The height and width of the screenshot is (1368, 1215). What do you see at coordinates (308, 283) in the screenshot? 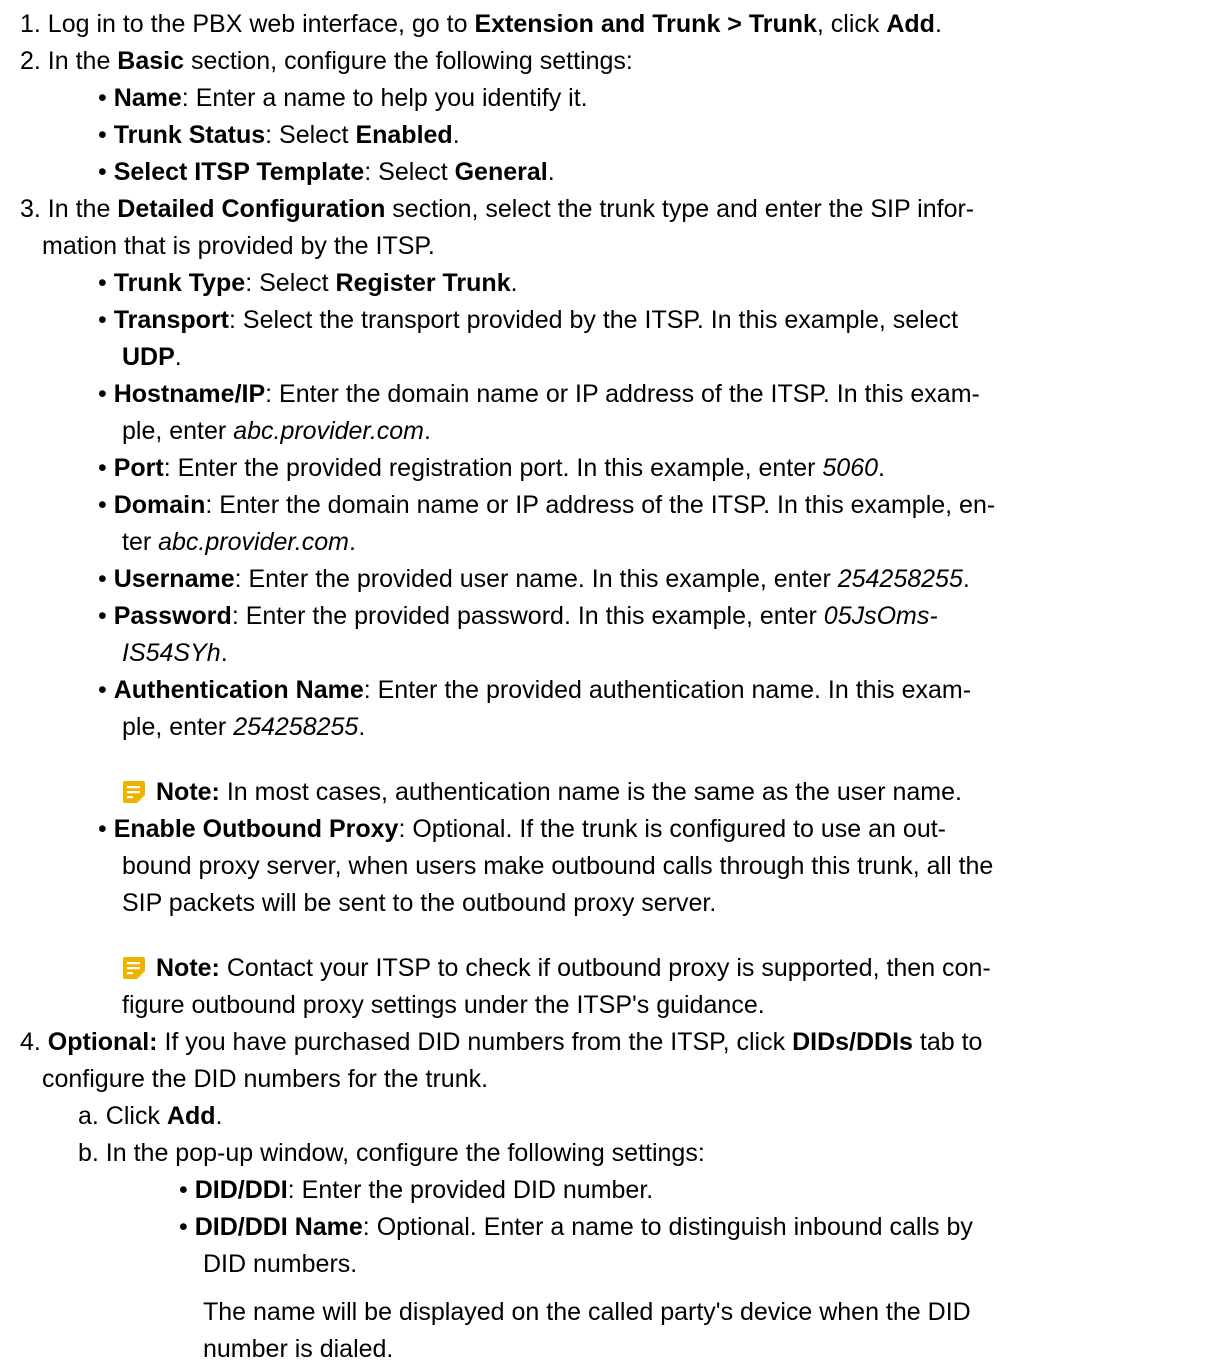
I see `bullet-trunk-type: • Trunk Type: Select Register Trunk.` at bounding box center [308, 283].